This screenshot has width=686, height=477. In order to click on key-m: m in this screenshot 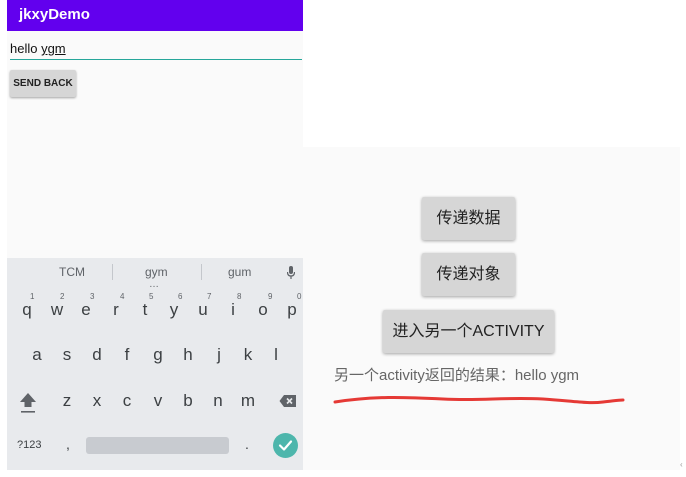, I will do `click(248, 401)`.